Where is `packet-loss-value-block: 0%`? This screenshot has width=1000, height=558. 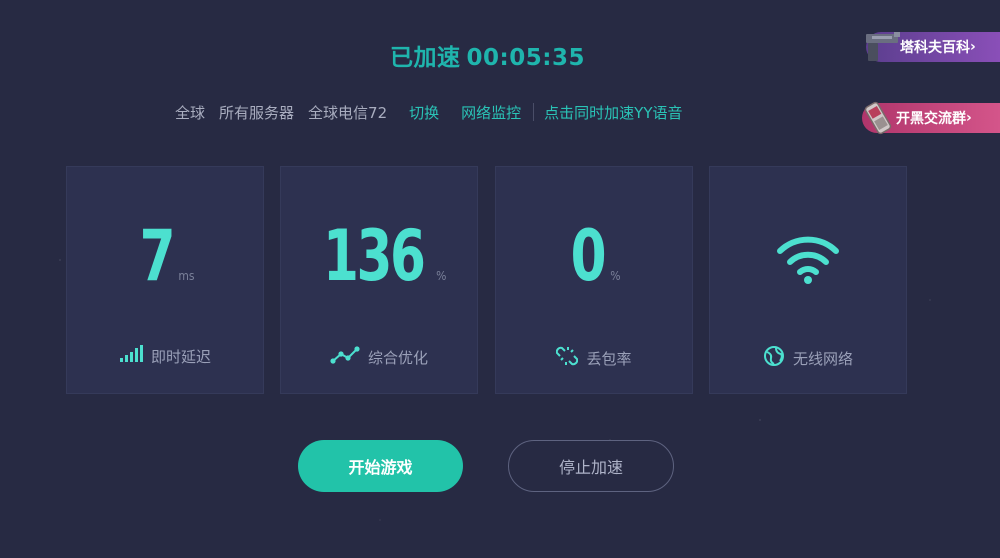
packet-loss-value-block: 0% is located at coordinates (594, 256).